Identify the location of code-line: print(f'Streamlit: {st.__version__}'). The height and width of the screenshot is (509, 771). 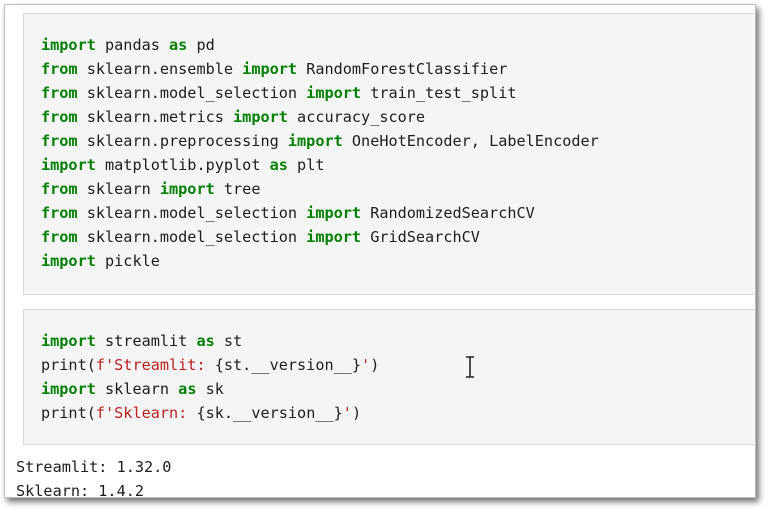
(210, 365).